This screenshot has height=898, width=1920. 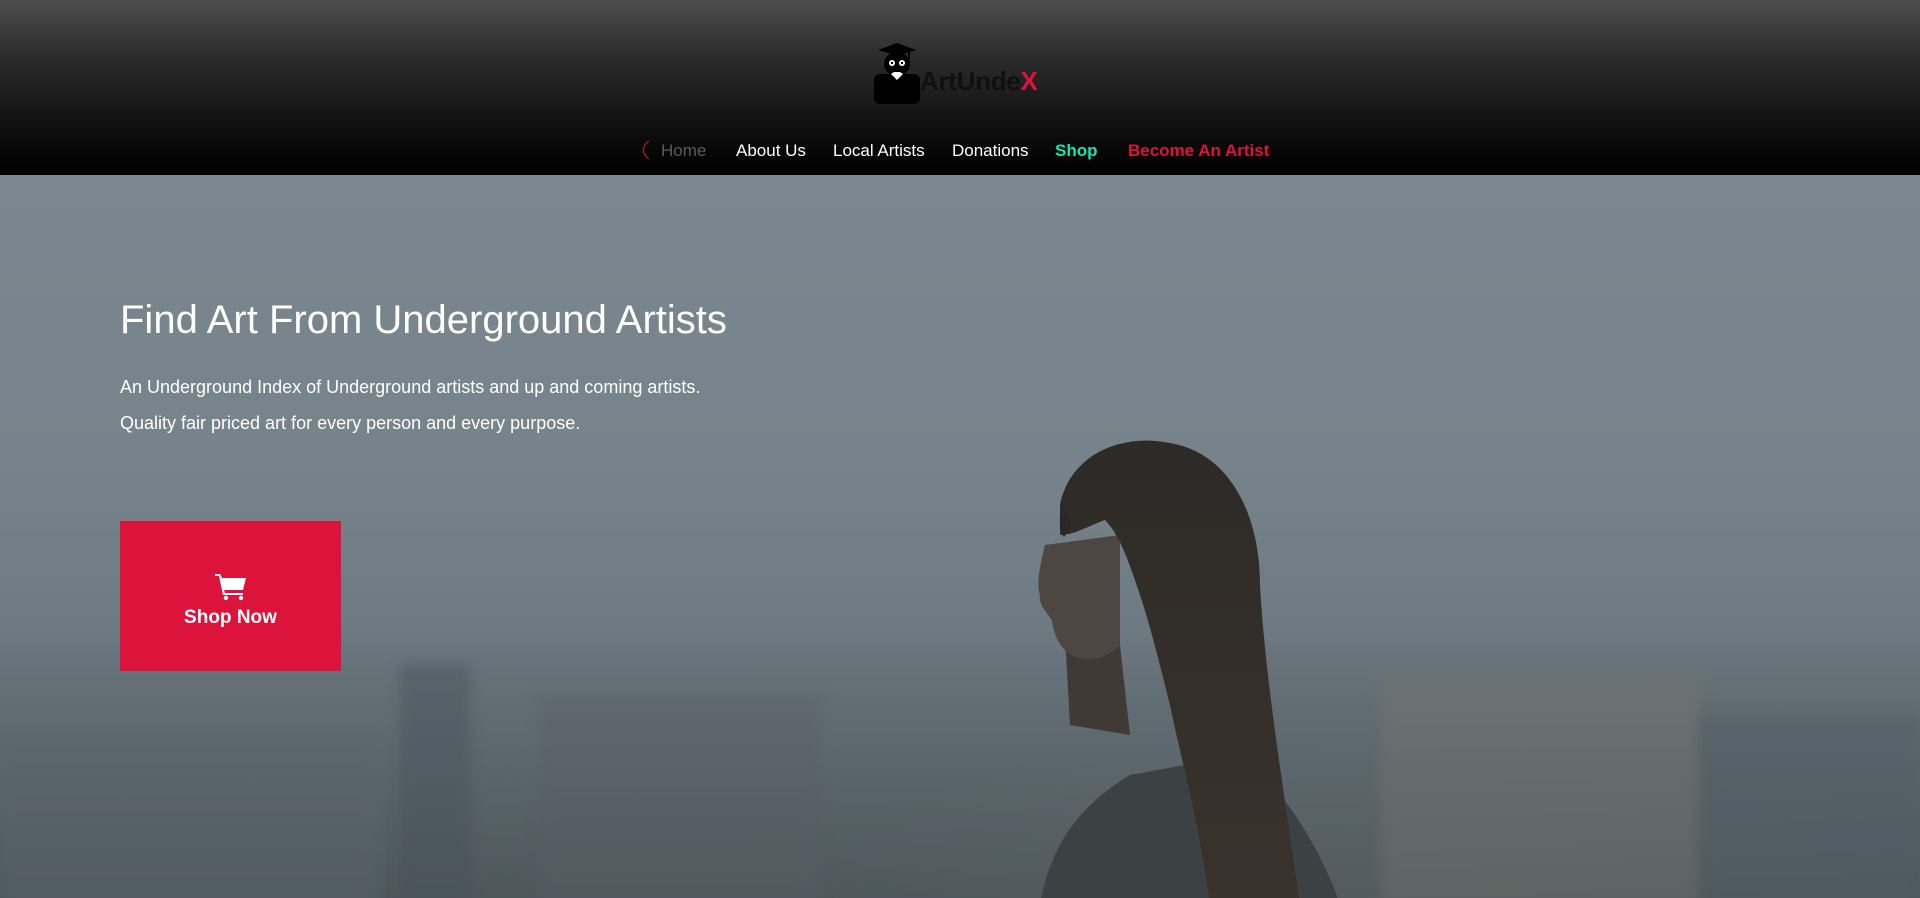 I want to click on owl-graduate-mascot-icon, so click(x=897, y=73).